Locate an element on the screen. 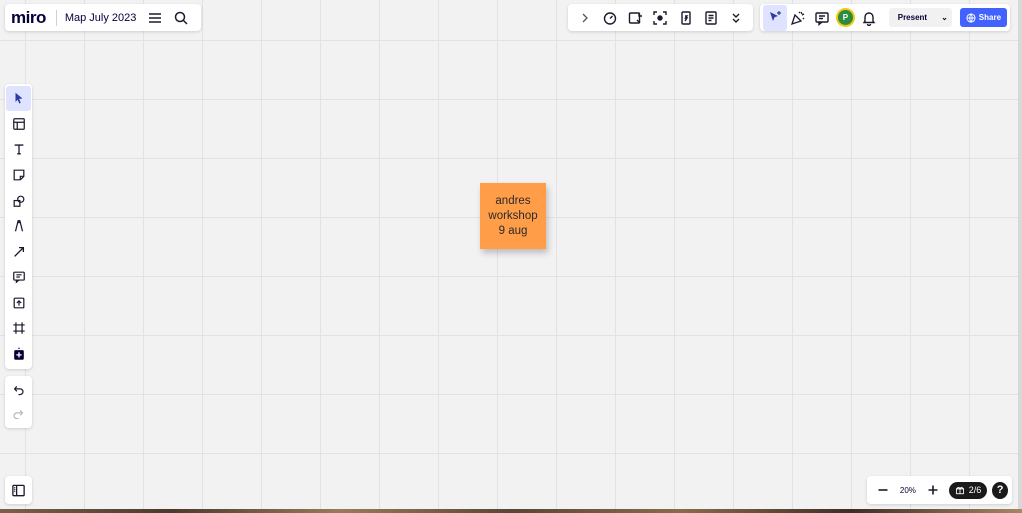 The height and width of the screenshot is (513, 1022). chevron-right-icon is located at coordinates (585, 17).